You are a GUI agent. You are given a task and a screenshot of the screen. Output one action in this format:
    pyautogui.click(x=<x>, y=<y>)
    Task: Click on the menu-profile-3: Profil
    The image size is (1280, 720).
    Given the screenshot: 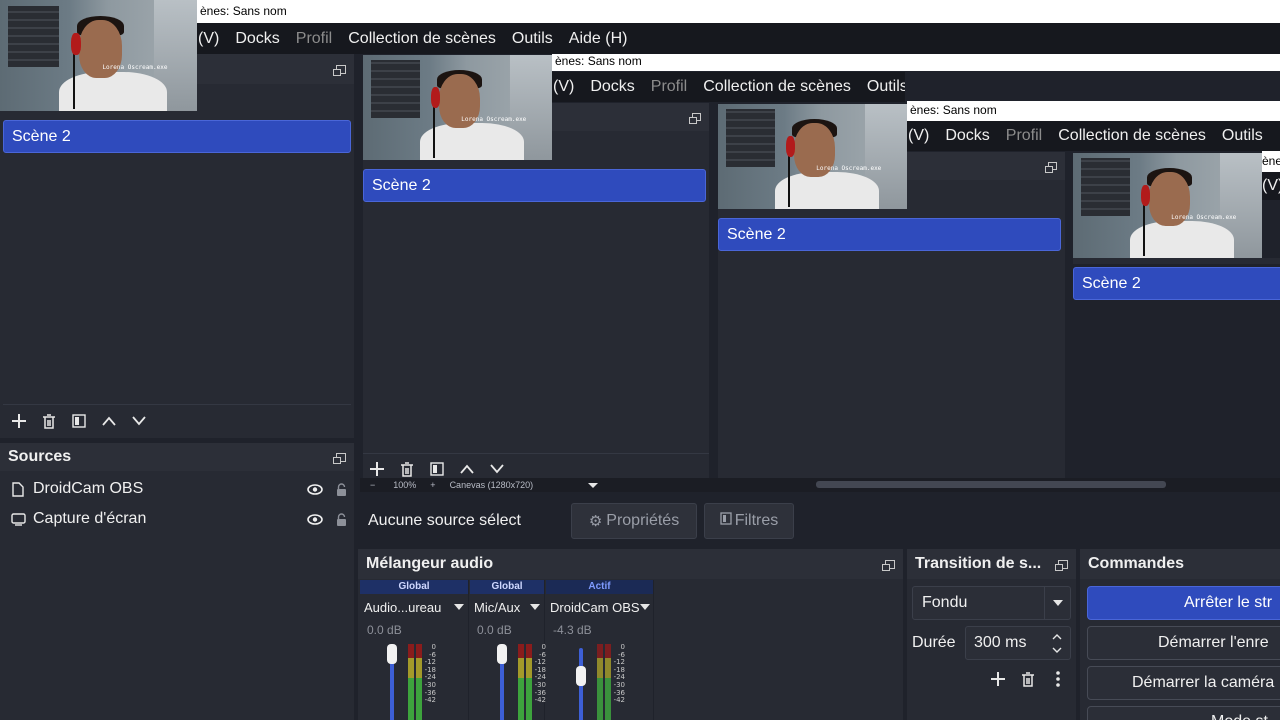 What is the action you would take?
    pyautogui.click(x=1024, y=136)
    